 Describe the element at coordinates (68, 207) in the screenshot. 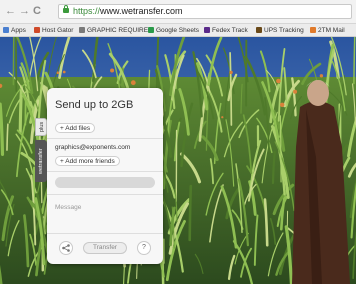

I see `message-field: Message` at that location.